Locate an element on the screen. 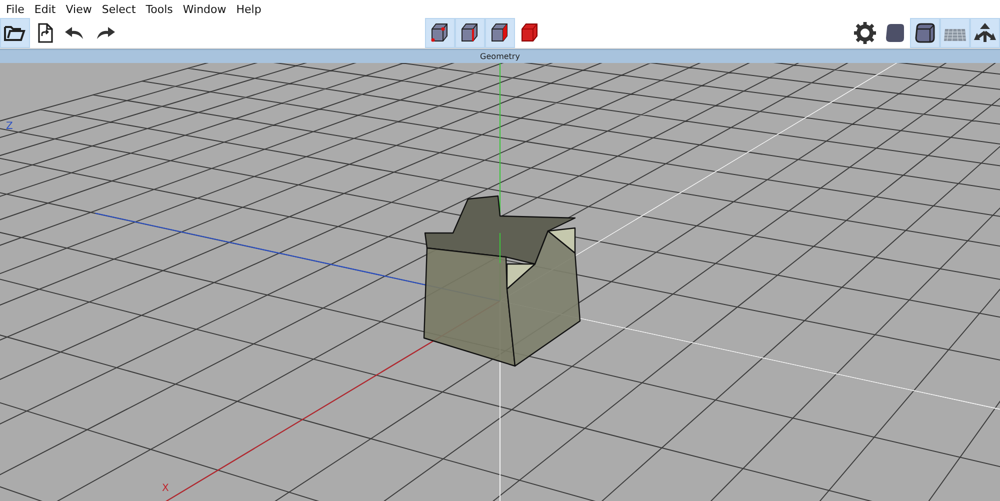  shaded-cube-icon is located at coordinates (895, 33).